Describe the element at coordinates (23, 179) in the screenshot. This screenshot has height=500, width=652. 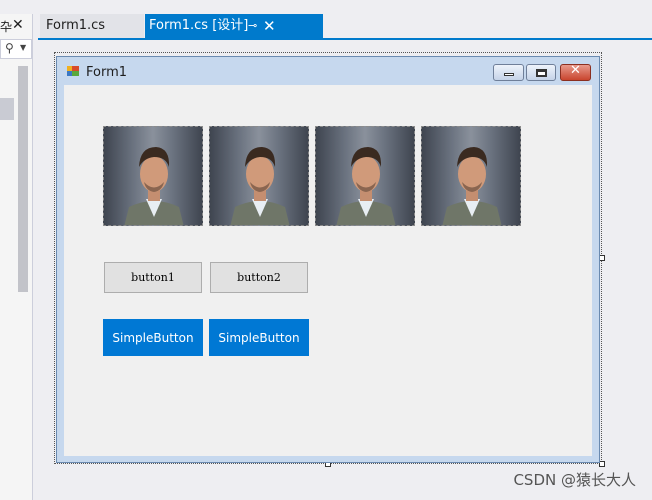
I see `toolbox-scrollbar` at that location.